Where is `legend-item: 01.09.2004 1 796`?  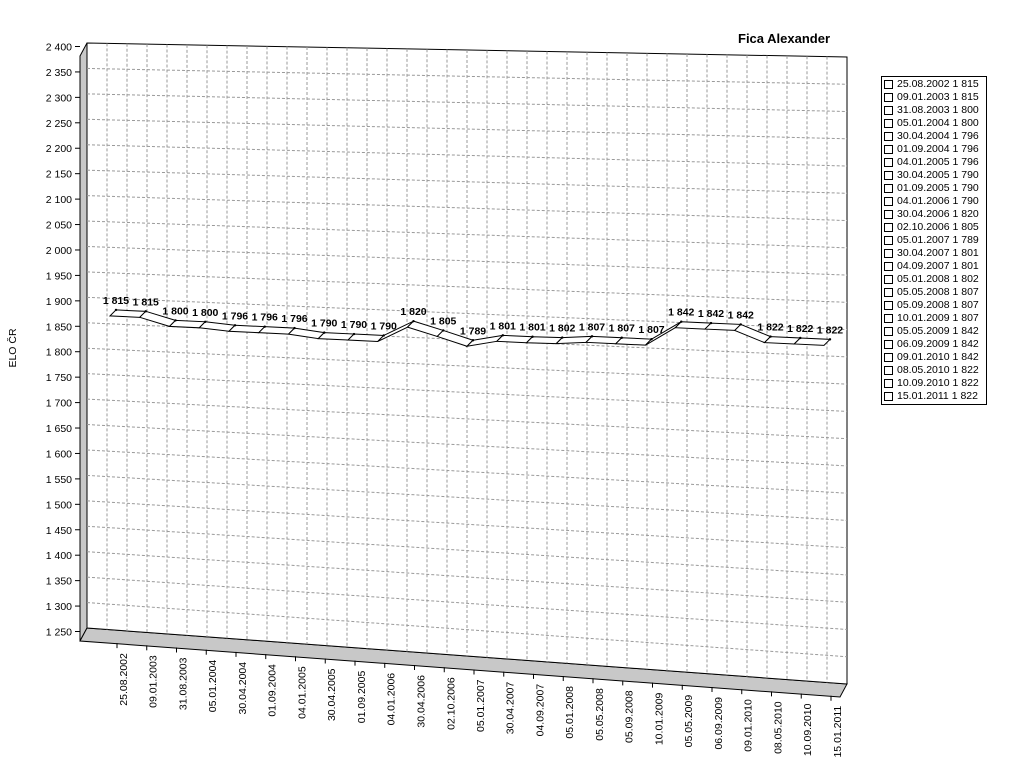
legend-item: 01.09.2004 1 796 is located at coordinates (934, 149).